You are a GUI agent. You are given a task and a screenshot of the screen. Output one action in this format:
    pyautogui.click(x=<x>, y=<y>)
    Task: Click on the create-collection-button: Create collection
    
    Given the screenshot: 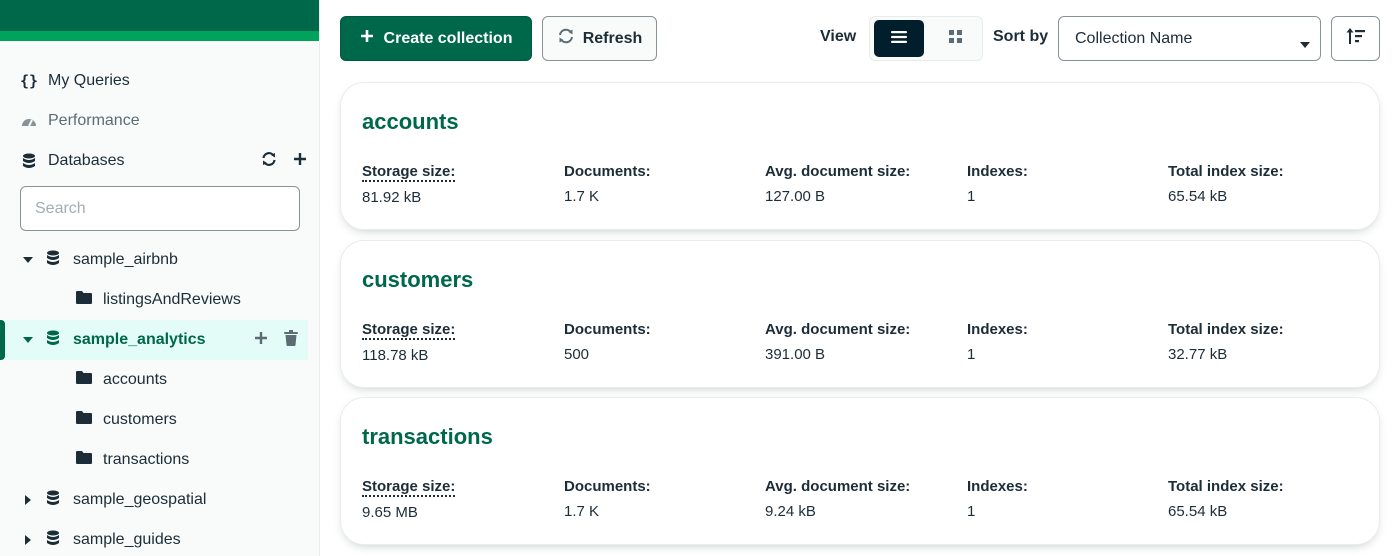 What is the action you would take?
    pyautogui.click(x=436, y=38)
    